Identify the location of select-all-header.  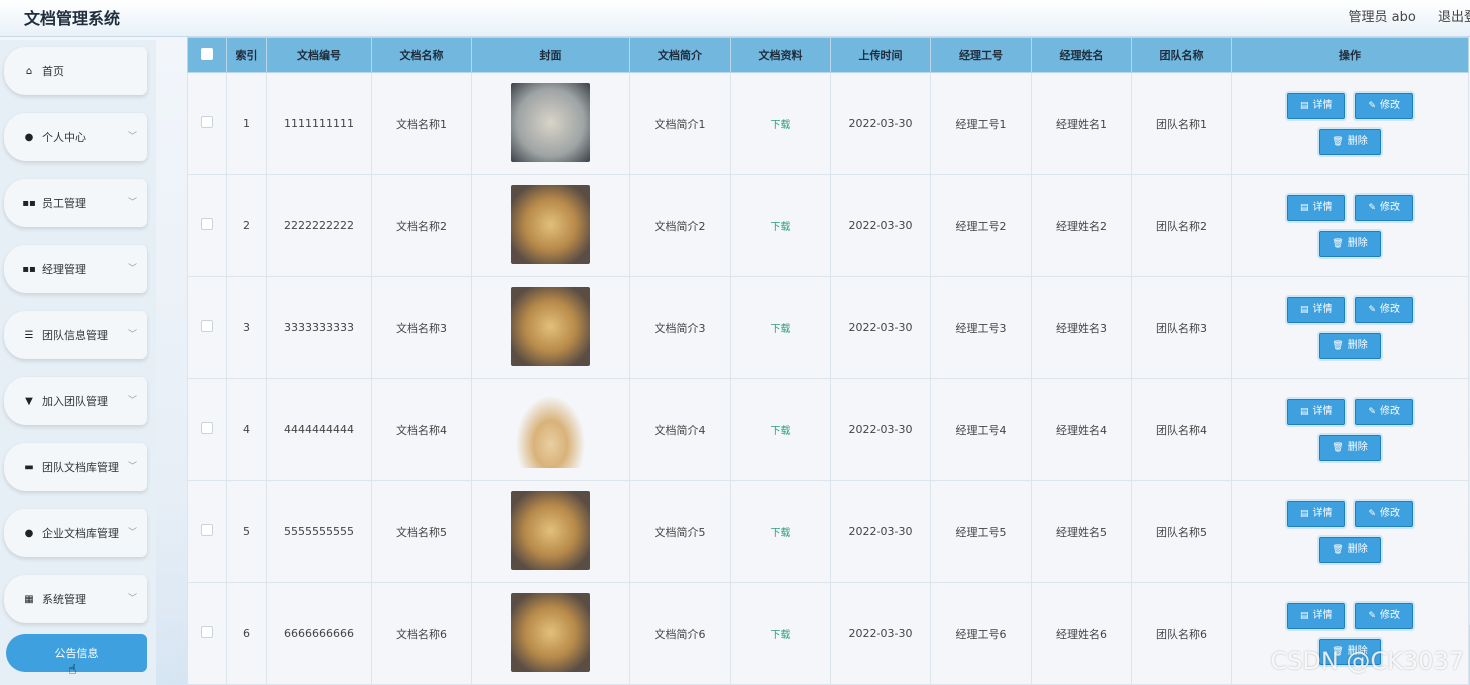
(207, 55).